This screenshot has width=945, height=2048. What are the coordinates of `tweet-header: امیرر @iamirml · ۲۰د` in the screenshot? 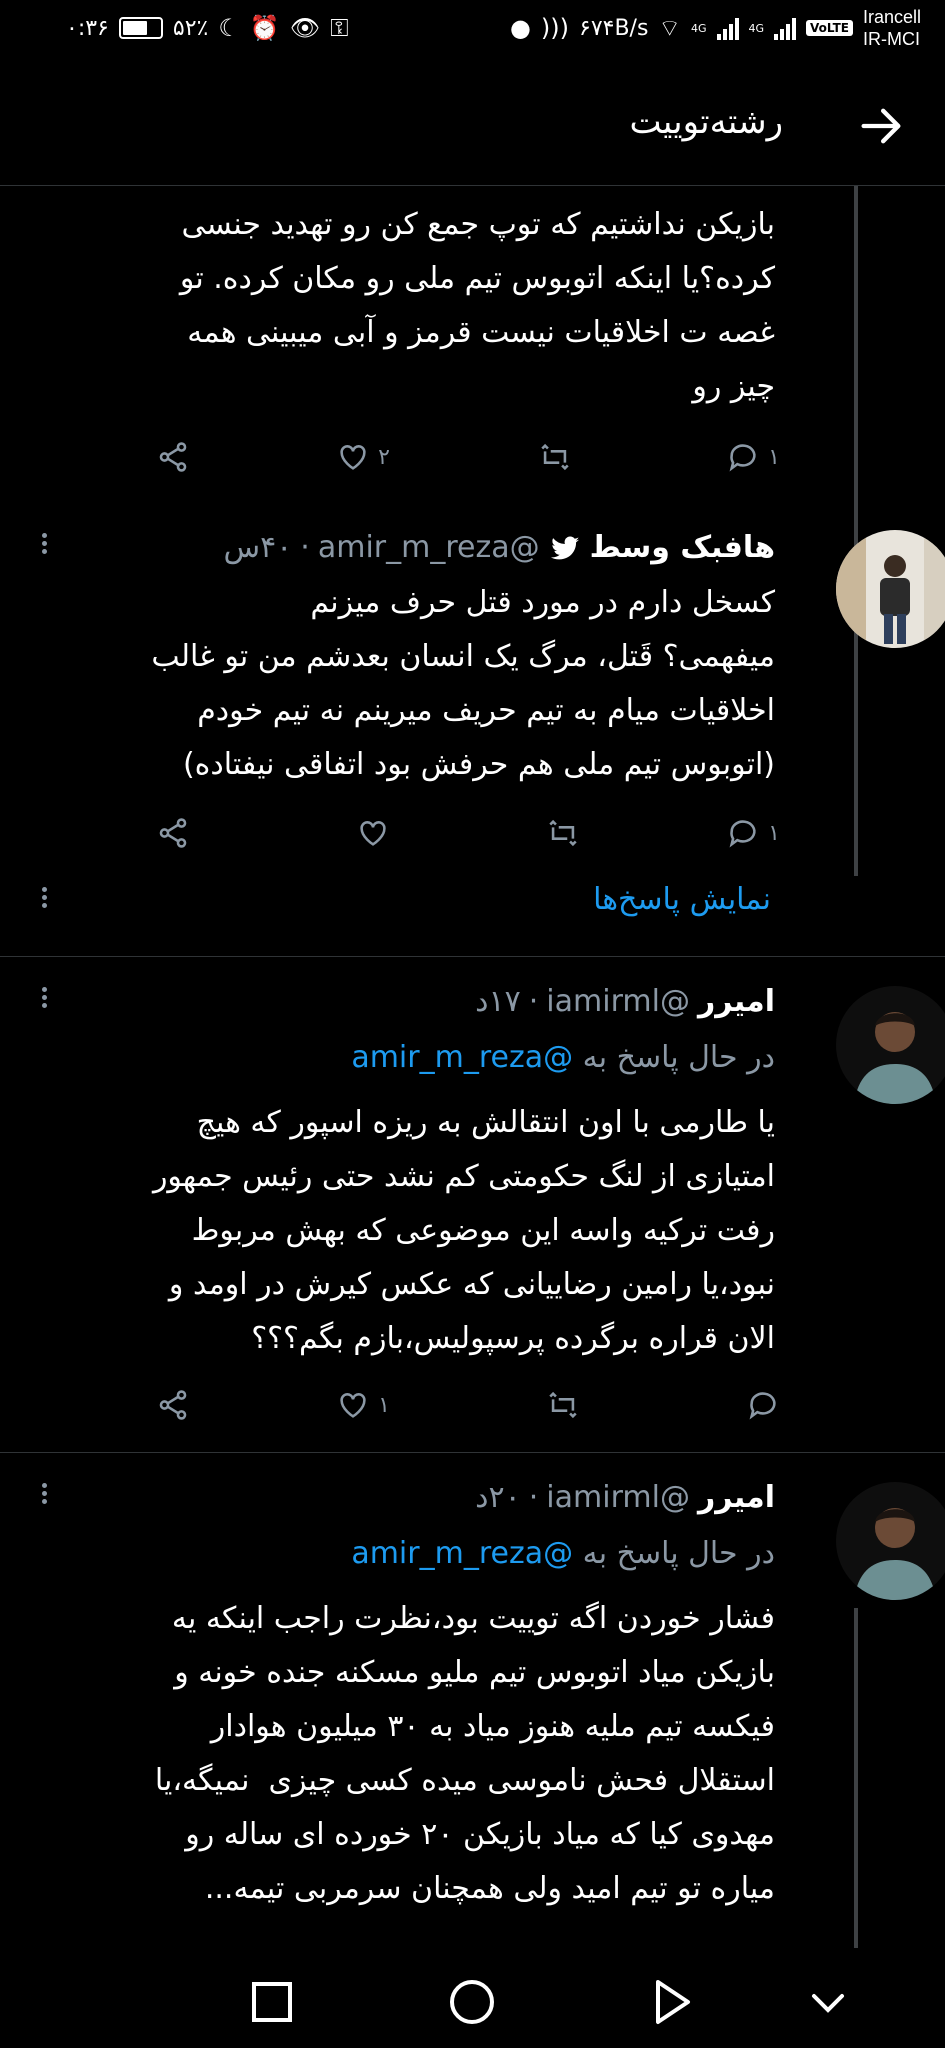 It's located at (625, 1497).